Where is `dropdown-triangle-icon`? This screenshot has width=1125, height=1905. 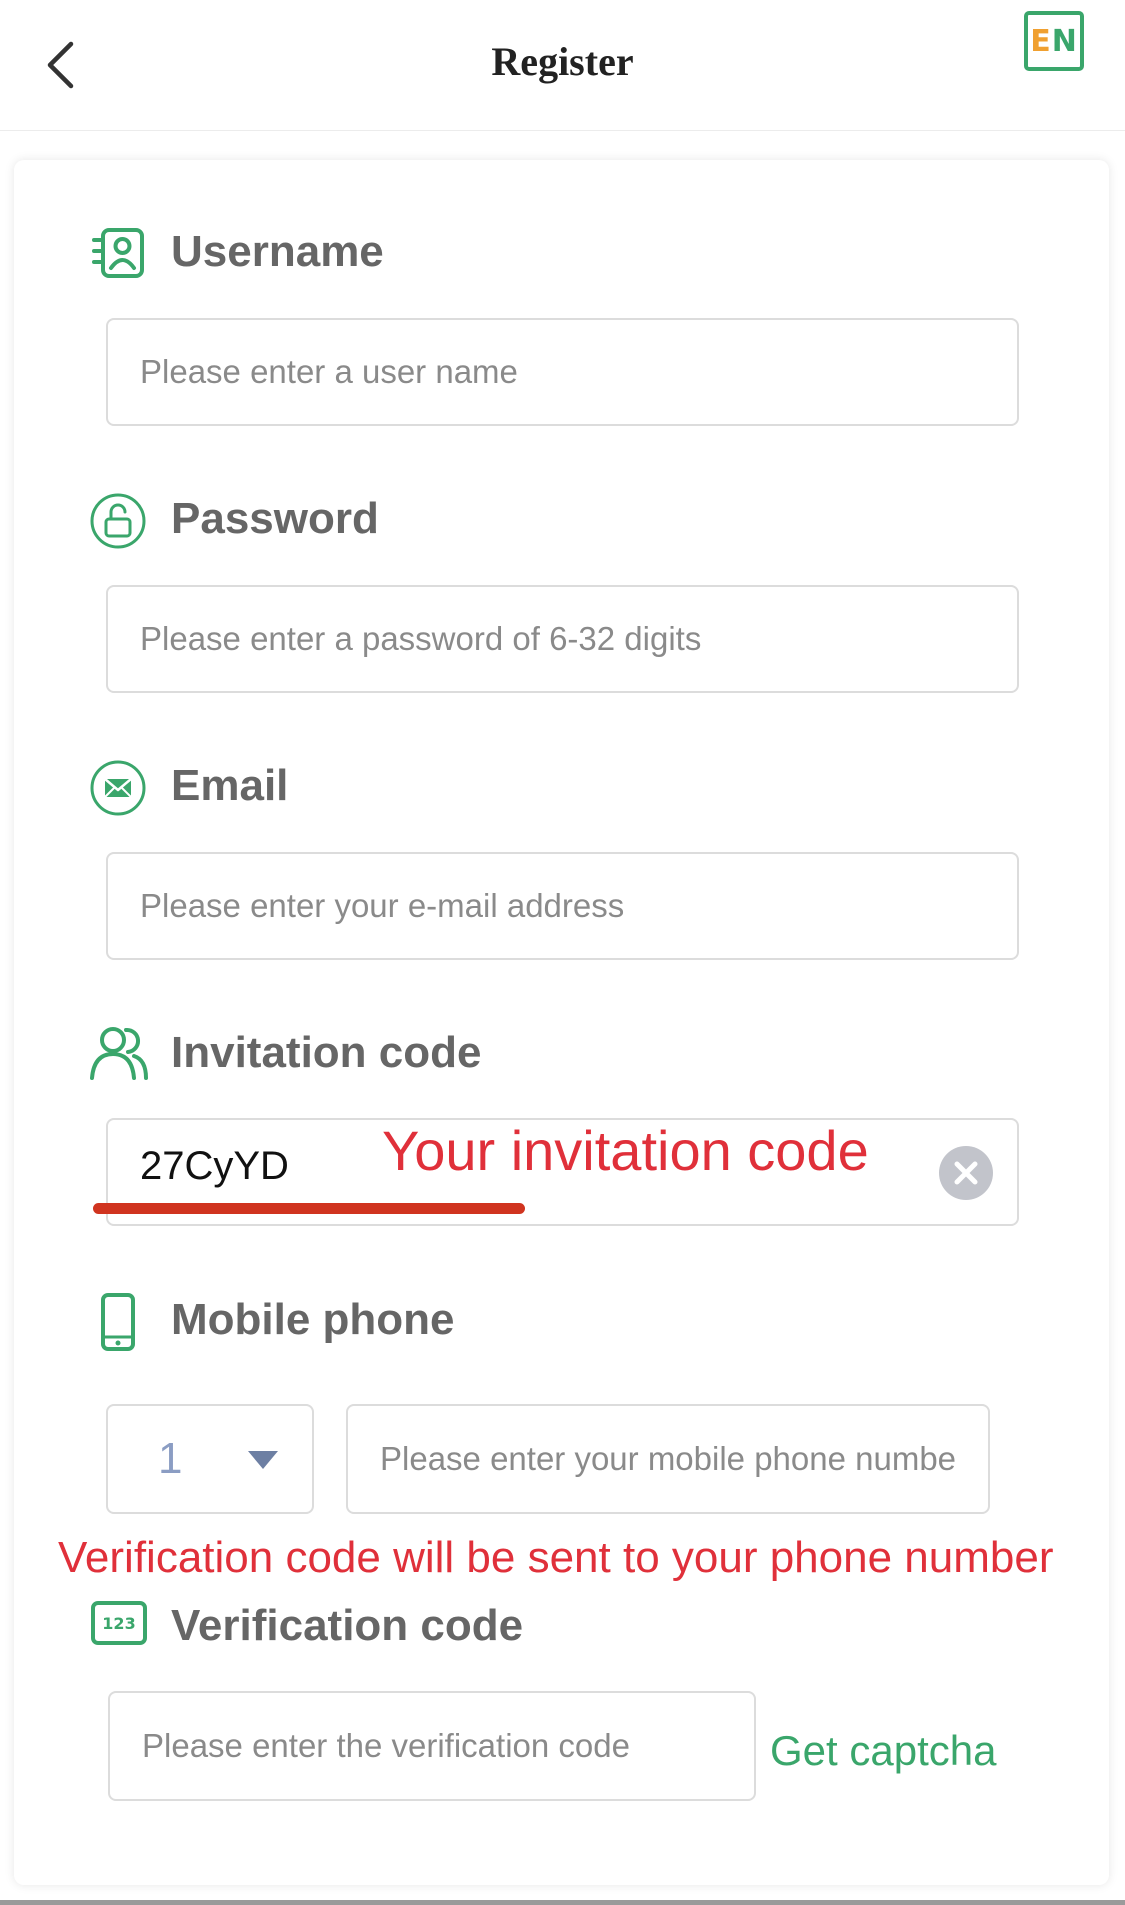
dropdown-triangle-icon is located at coordinates (263, 1460).